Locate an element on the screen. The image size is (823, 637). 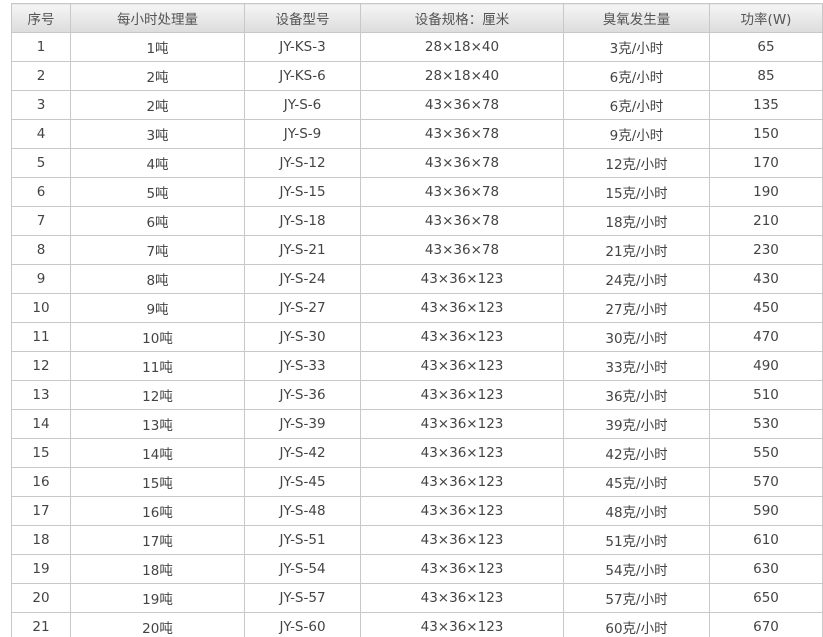
cell-model: JY-S-39 is located at coordinates (302, 424).